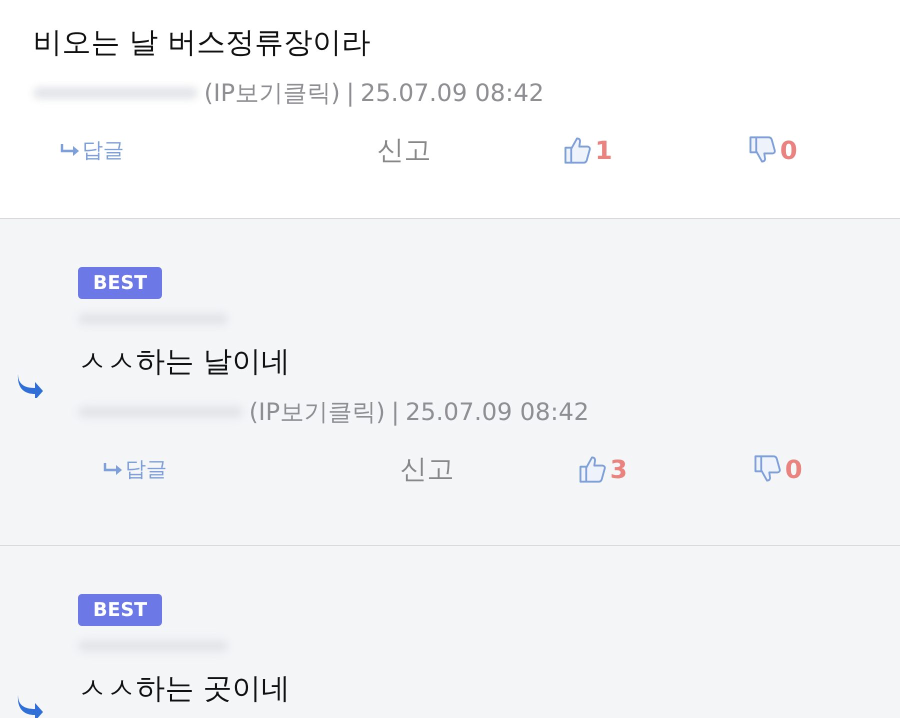  Describe the element at coordinates (185, 688) in the screenshot. I see `comment-text: ㅅㅅ하는 곳이네` at that location.